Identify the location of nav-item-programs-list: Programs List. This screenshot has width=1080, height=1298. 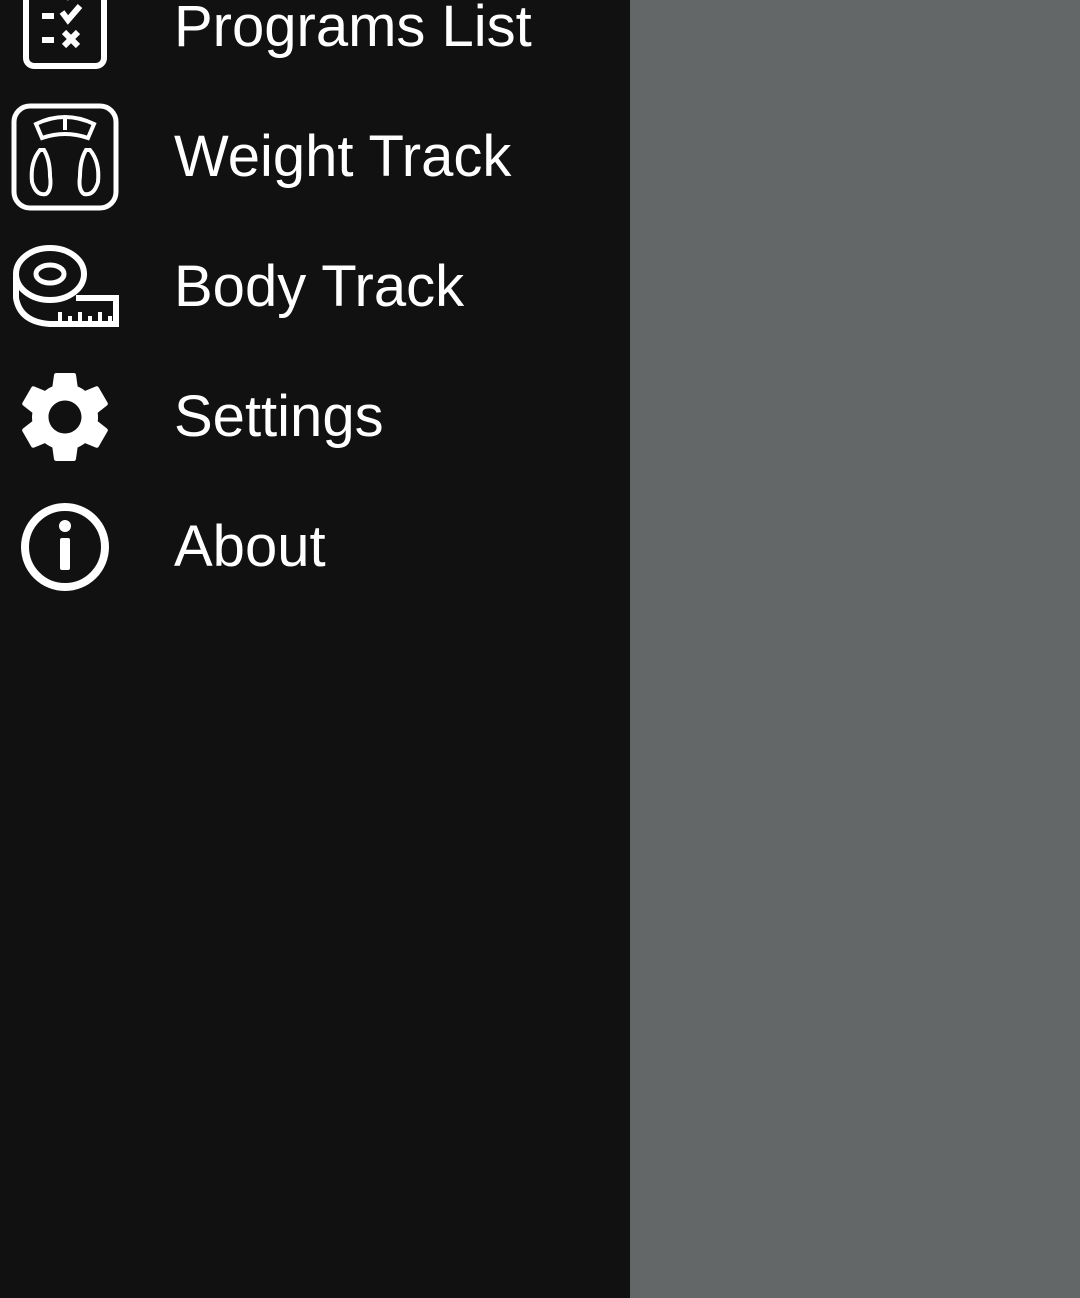
(315, 46).